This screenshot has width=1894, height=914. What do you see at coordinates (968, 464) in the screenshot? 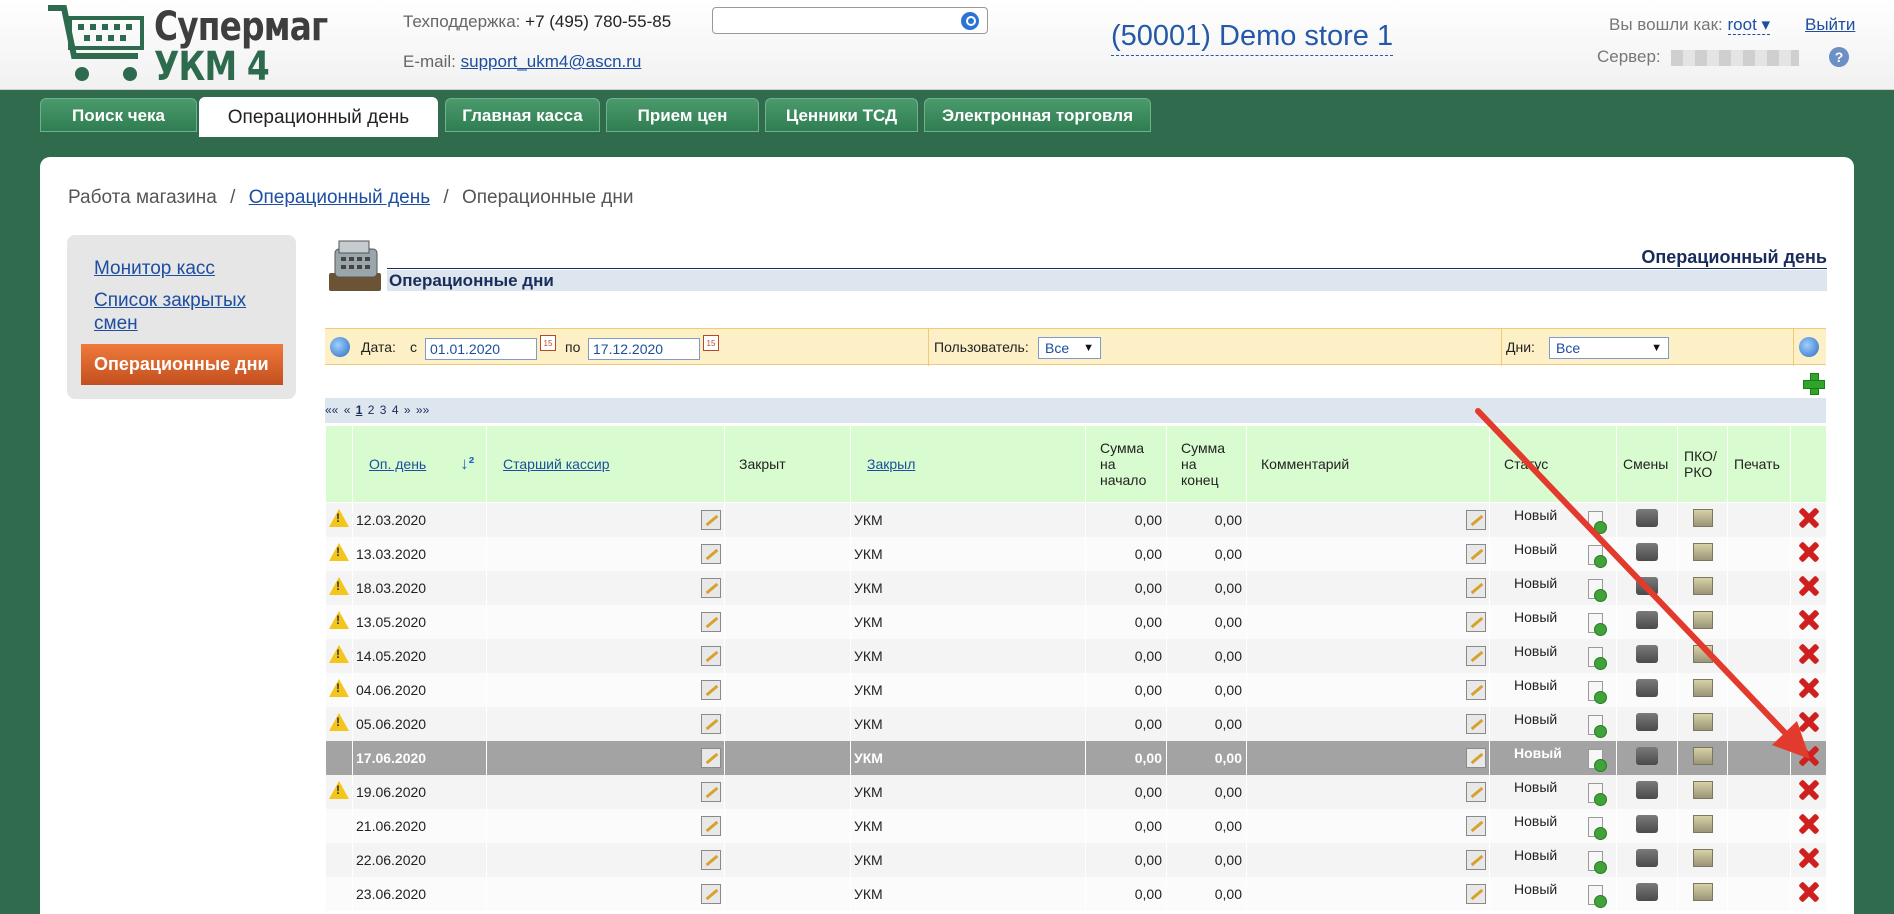
I see `header-closed-by: Закрыл` at bounding box center [968, 464].